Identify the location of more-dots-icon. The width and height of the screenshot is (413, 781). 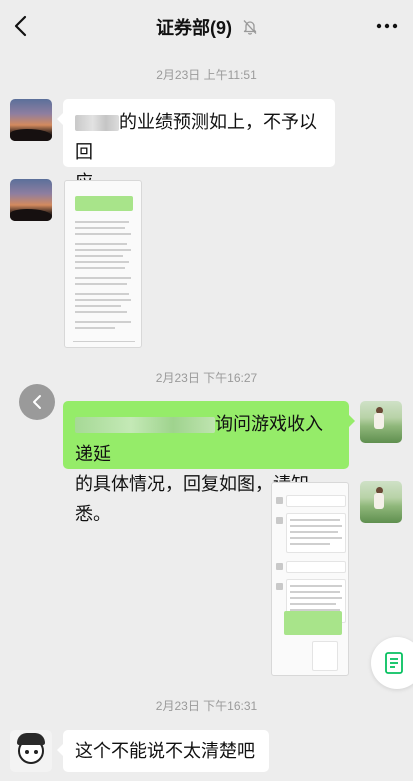
(387, 26).